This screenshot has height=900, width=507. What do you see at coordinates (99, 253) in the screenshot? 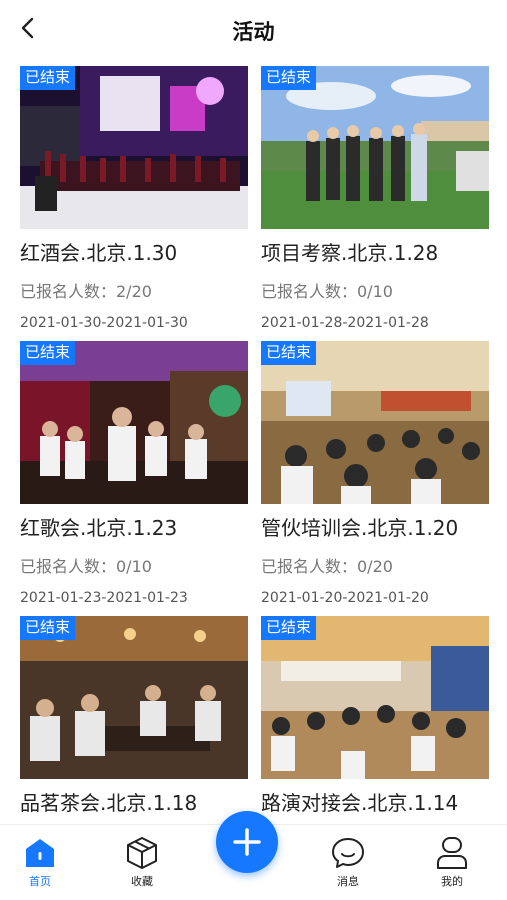
I see `activity-title: 红酒会.北京.1.30` at bounding box center [99, 253].